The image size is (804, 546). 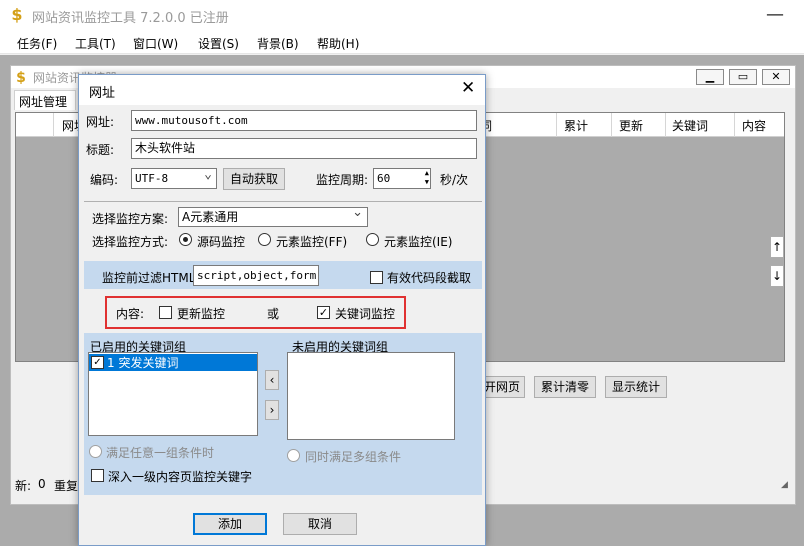 I want to click on mode-ie-radio, so click(x=372, y=239).